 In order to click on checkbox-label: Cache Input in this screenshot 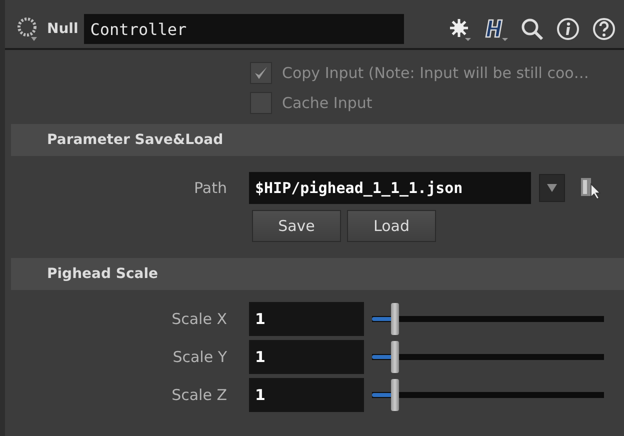, I will do `click(327, 103)`.